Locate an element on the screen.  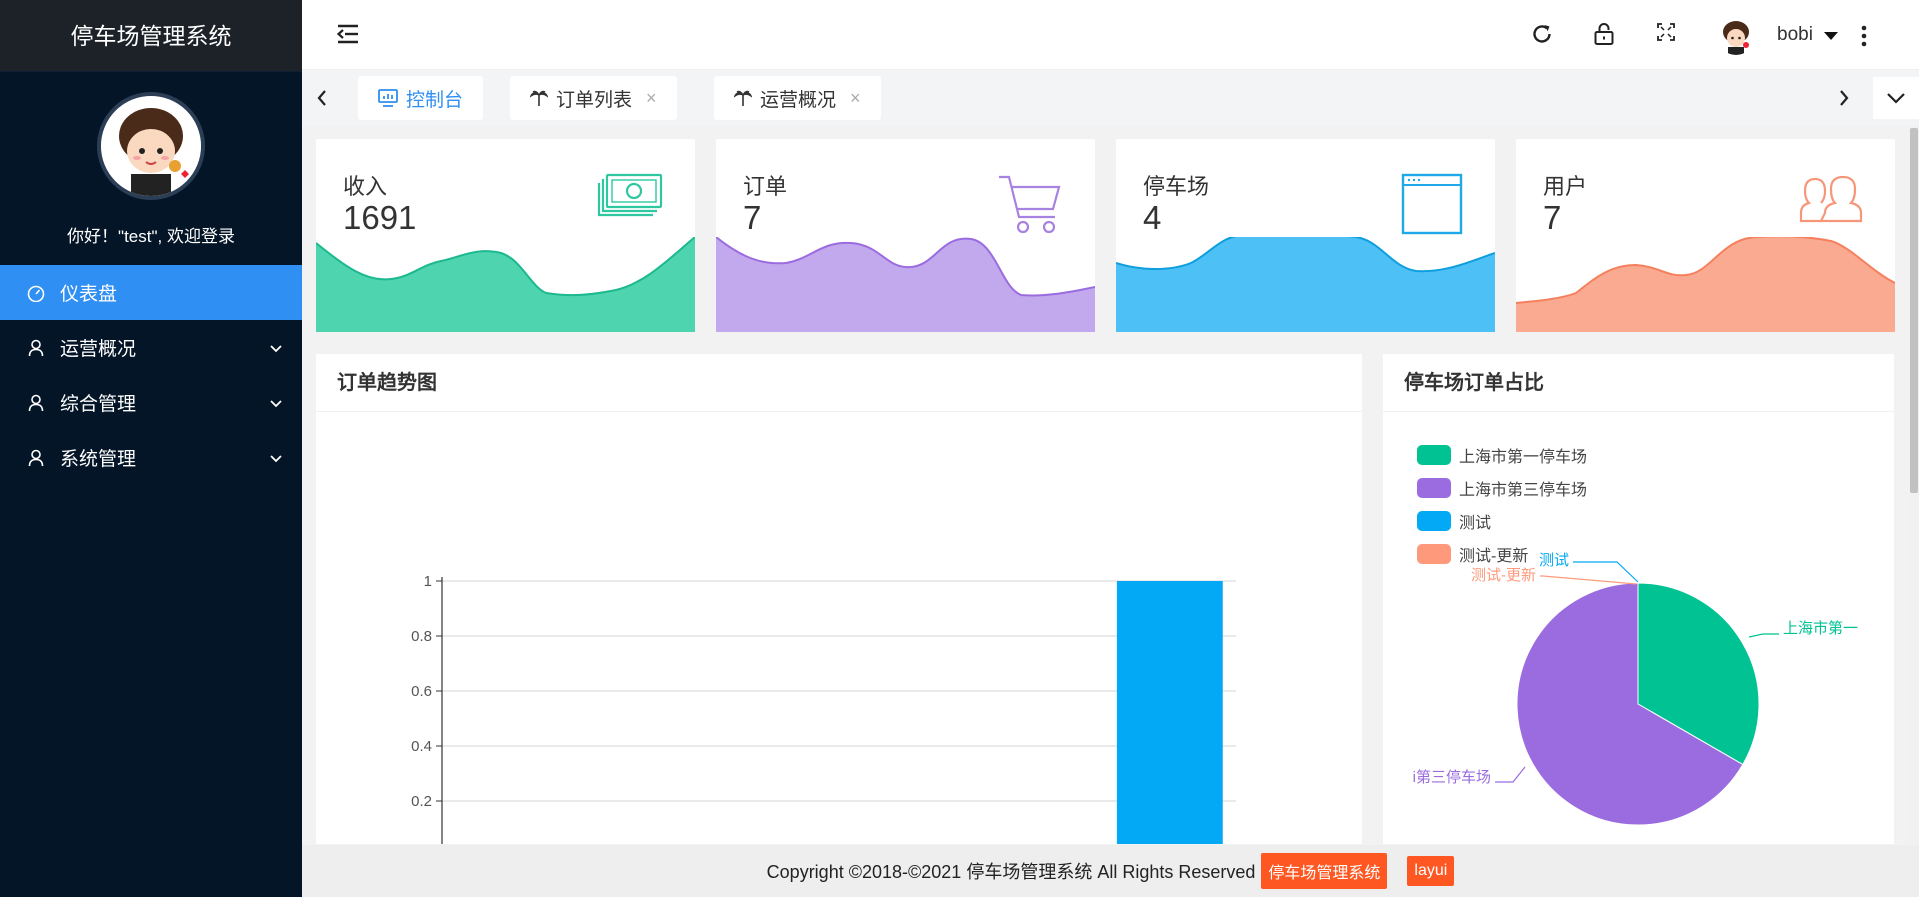
bar is located at coordinates (1169, 712).